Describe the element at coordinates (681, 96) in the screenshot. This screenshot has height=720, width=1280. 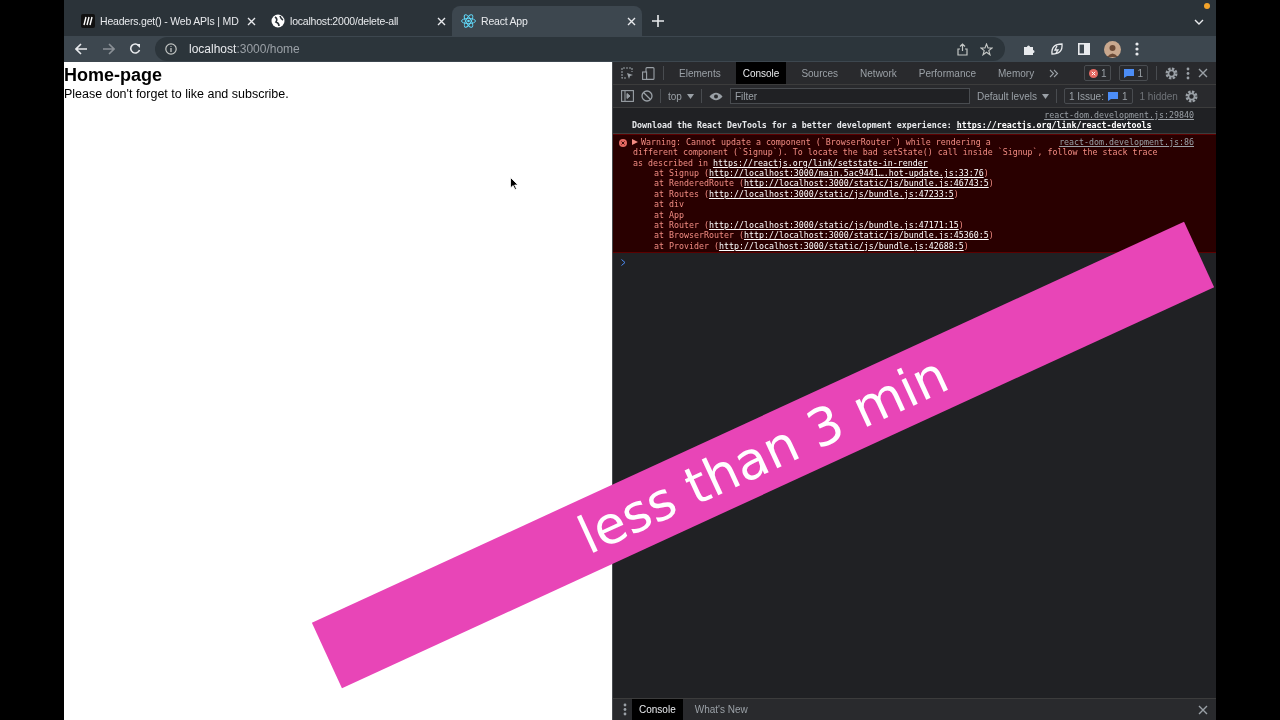
I see `context-dropdown: top` at that location.